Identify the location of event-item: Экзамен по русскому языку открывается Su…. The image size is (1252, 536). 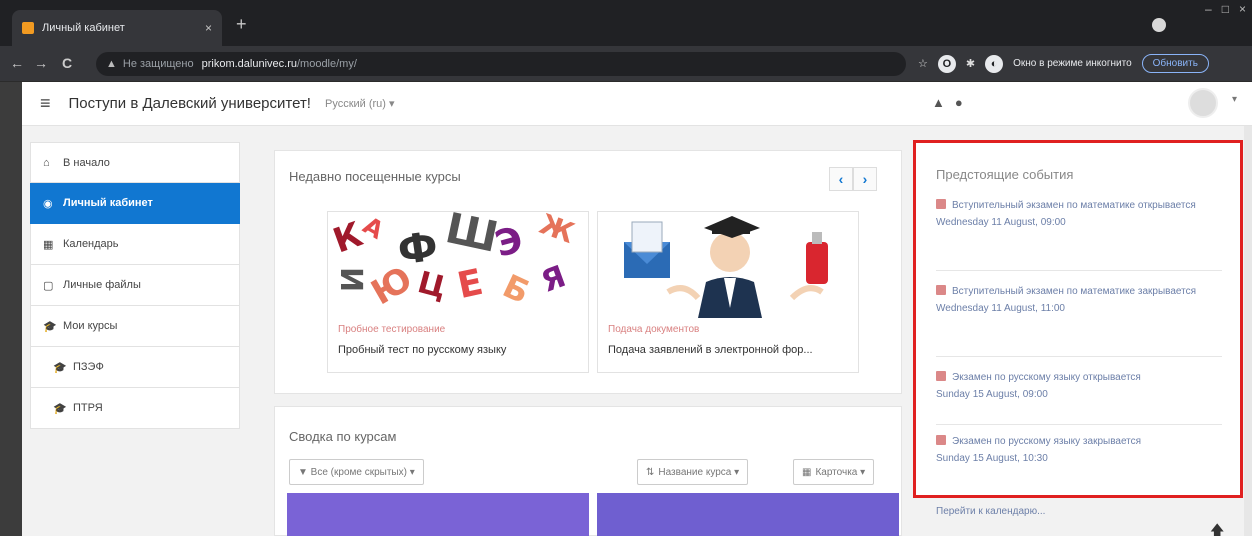
(1079, 398).